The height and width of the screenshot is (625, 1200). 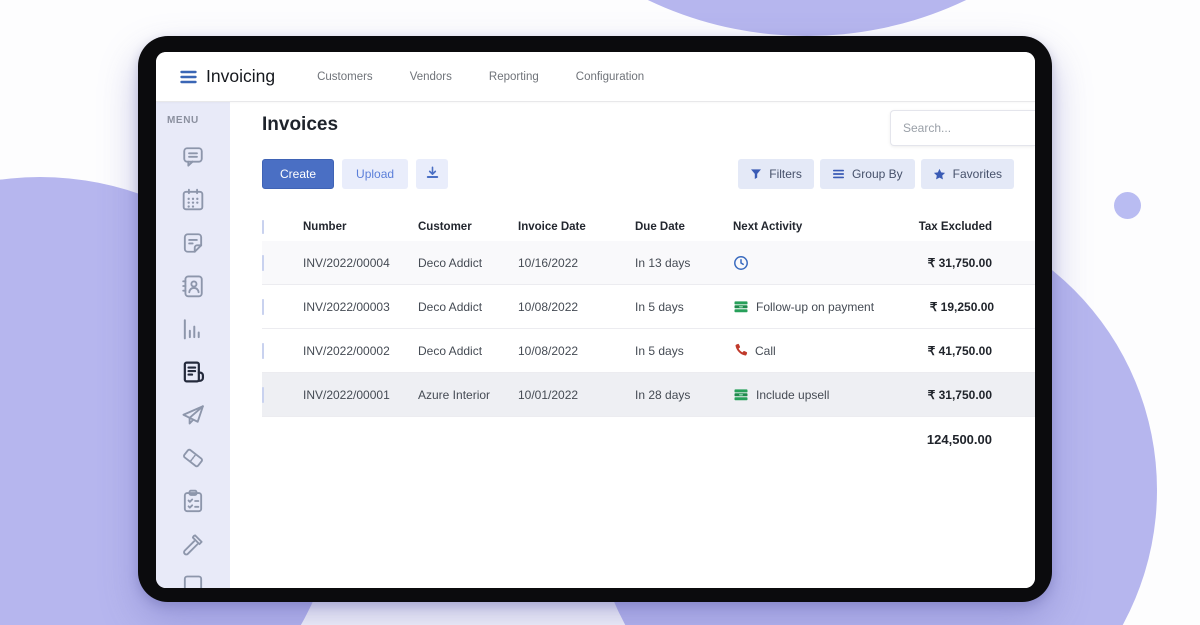 I want to click on background-blob-top, so click(x=807, y=18).